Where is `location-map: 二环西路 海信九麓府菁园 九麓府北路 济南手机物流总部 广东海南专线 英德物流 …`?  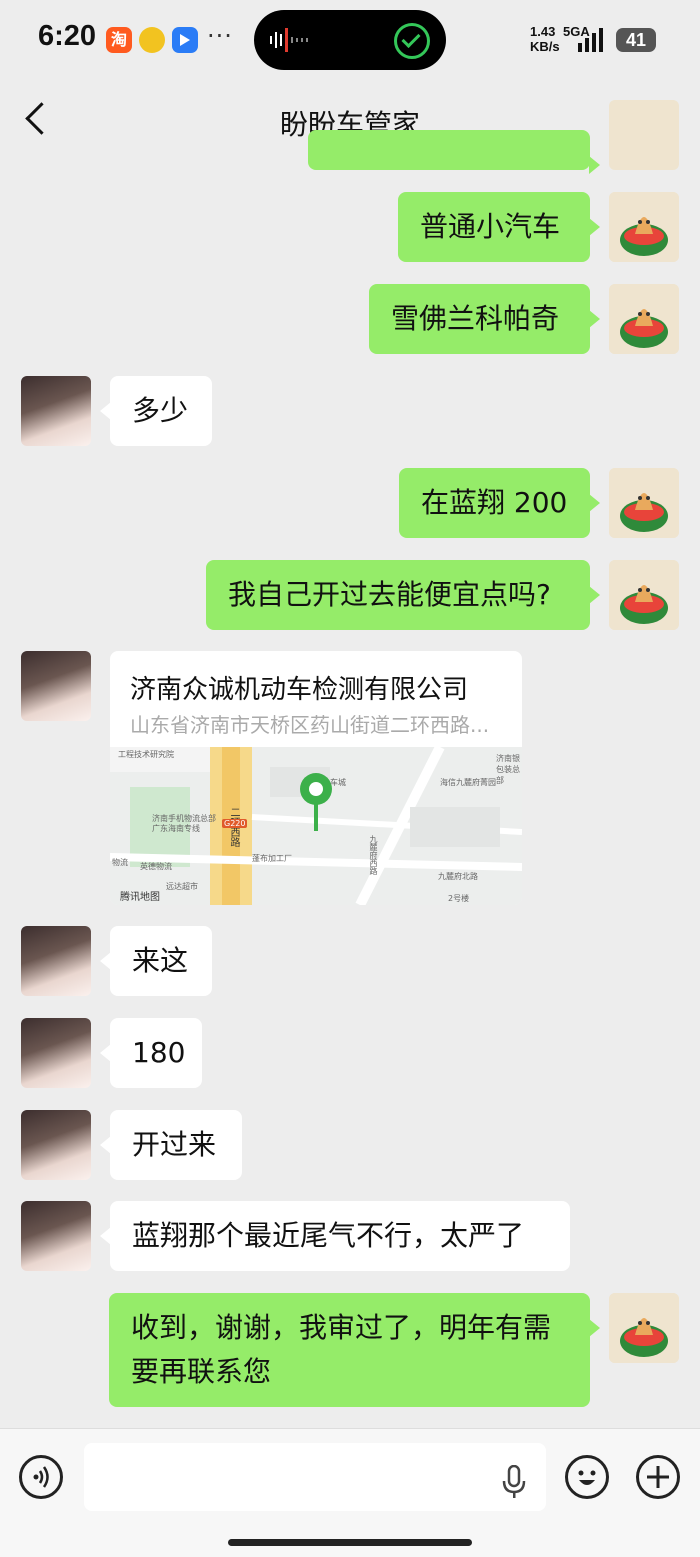 location-map: 二环西路 海信九麓府菁园 九麓府北路 济南手机物流总部 广东海南专线 英德物流 … is located at coordinates (316, 824).